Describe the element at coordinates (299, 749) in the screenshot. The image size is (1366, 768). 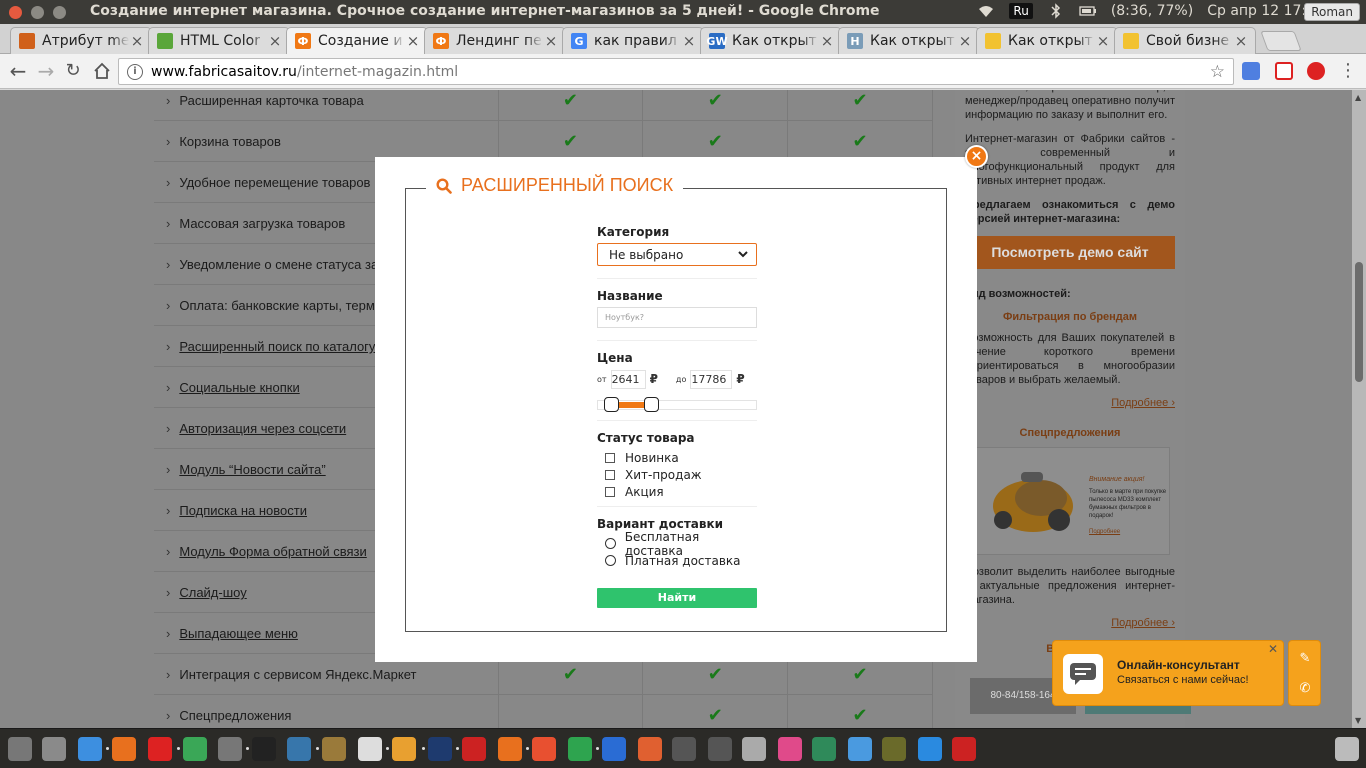
I see `python-icon` at that location.